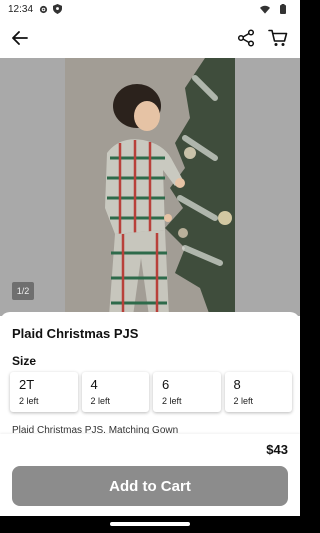  I want to click on size-option-8: 8 2 left, so click(258, 392).